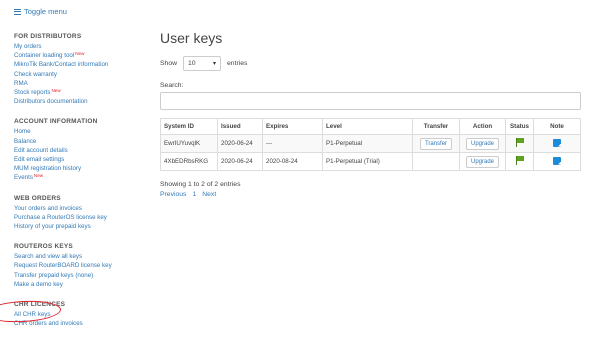  Describe the element at coordinates (22, 132) in the screenshot. I see `sidebar-link-label: Home` at that location.